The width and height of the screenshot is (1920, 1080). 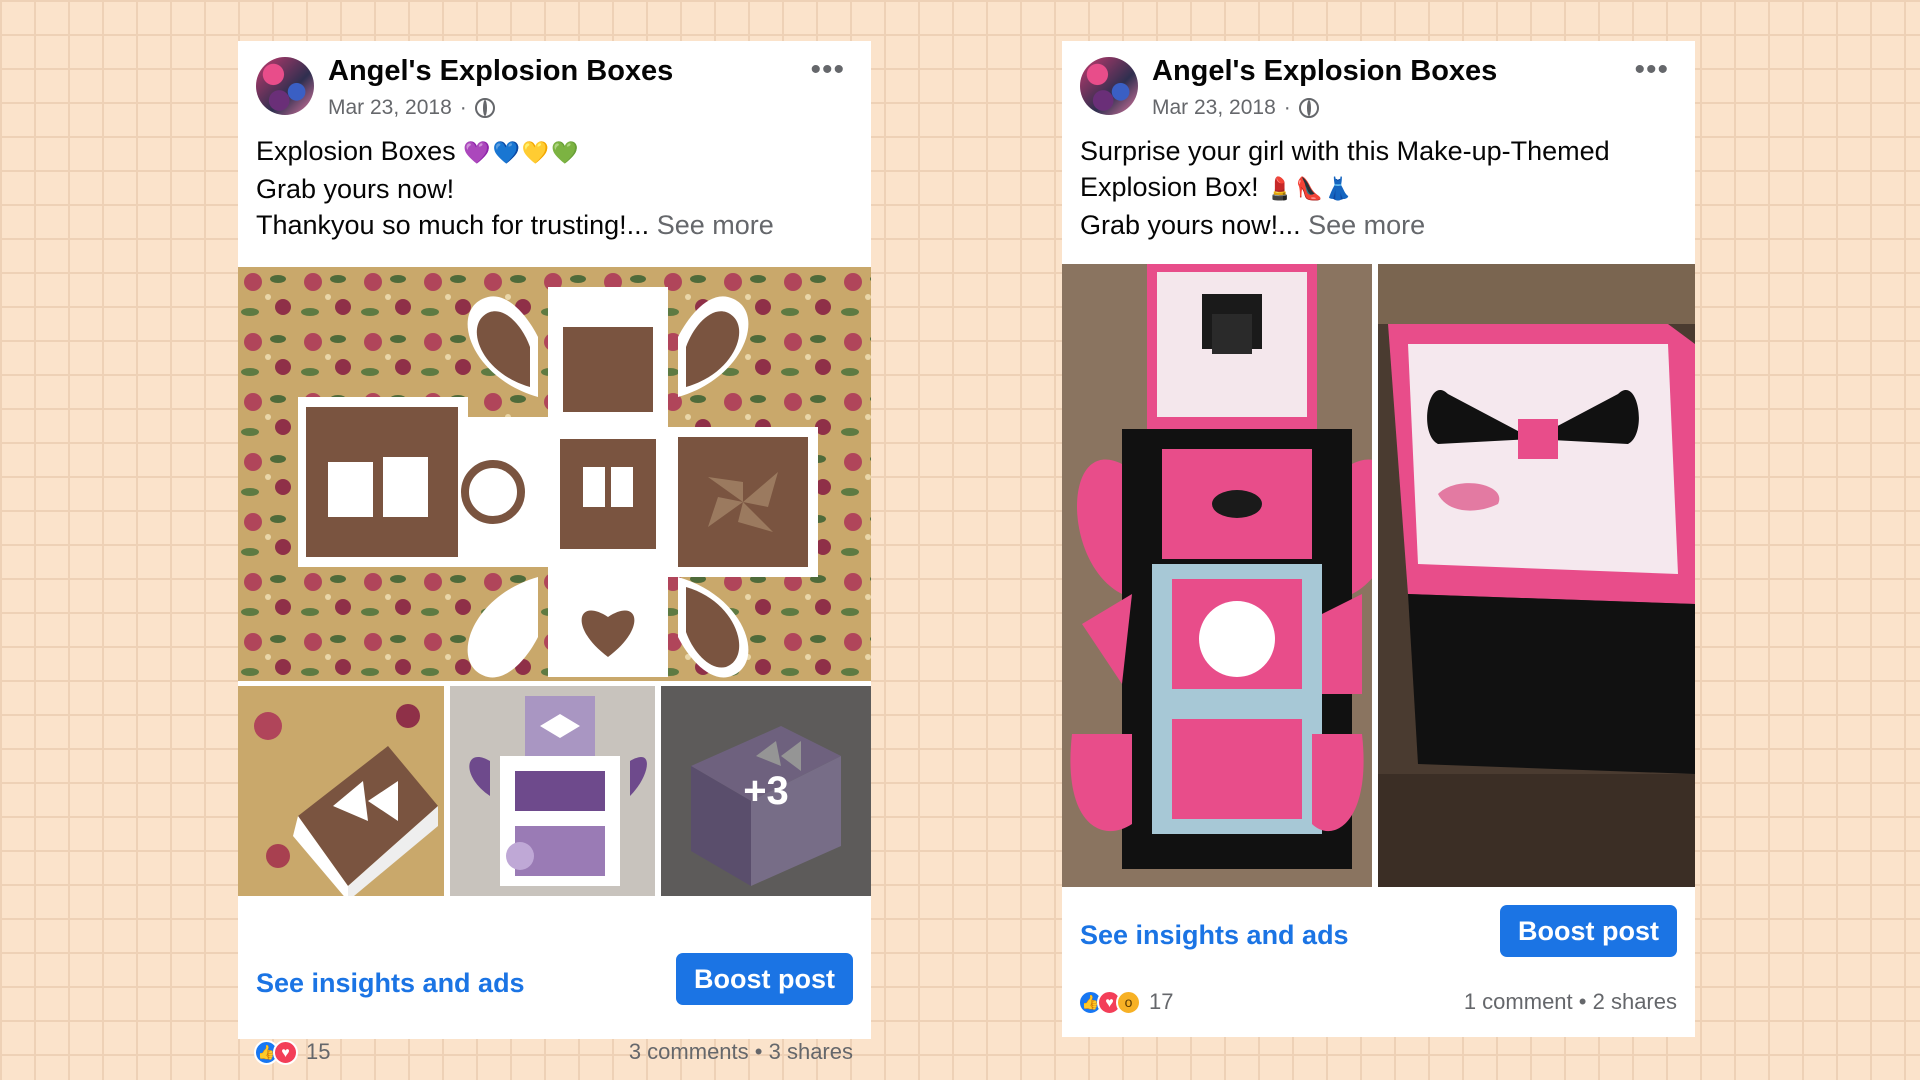 I want to click on wow-icon: o, so click(x=1128, y=1002).